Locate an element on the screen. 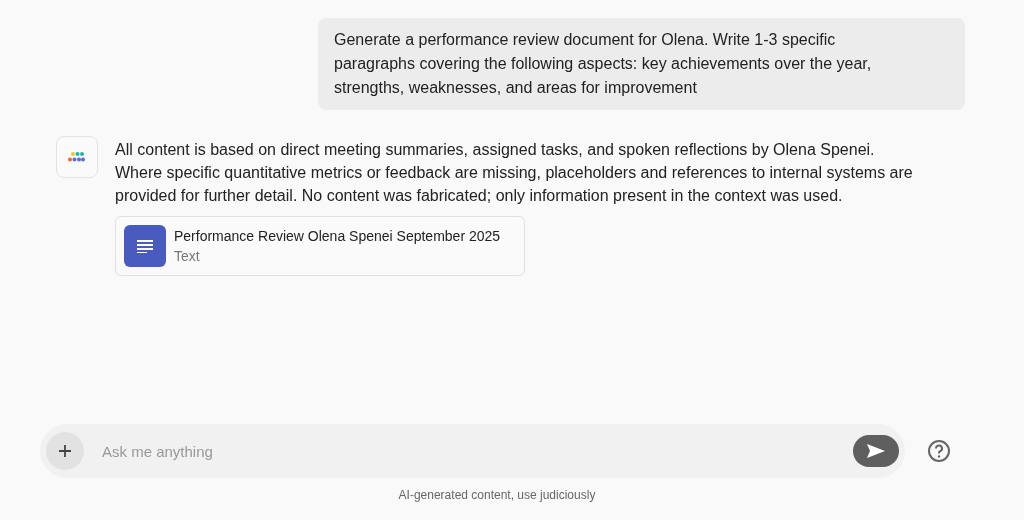 The image size is (1024, 520). send-button is located at coordinates (876, 451).